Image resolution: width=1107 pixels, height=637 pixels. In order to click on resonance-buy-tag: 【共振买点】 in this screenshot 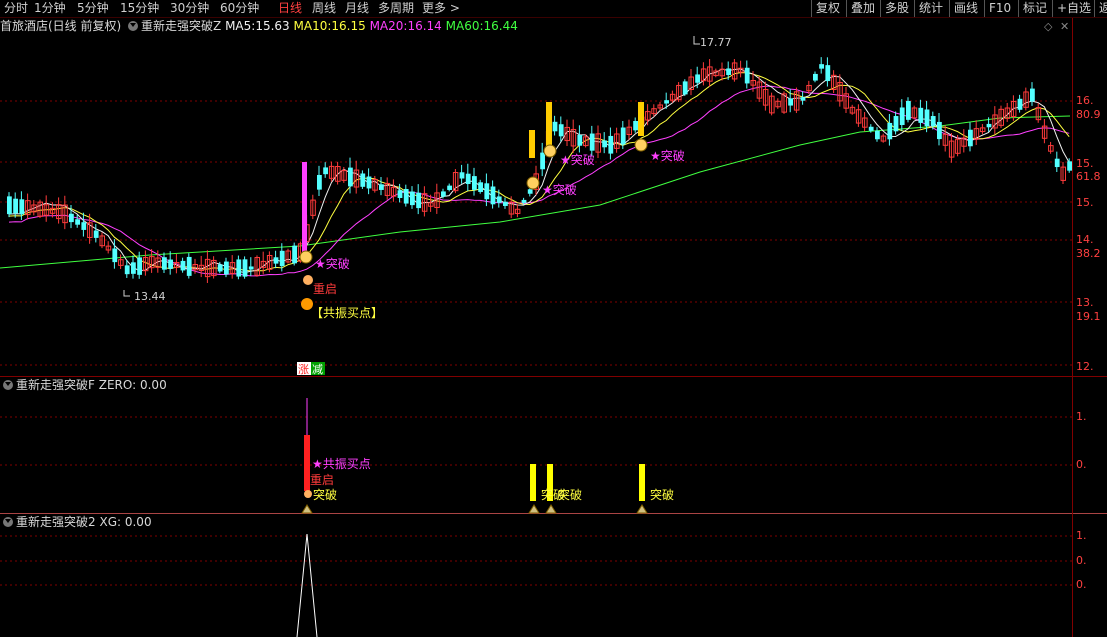, I will do `click(347, 313)`.